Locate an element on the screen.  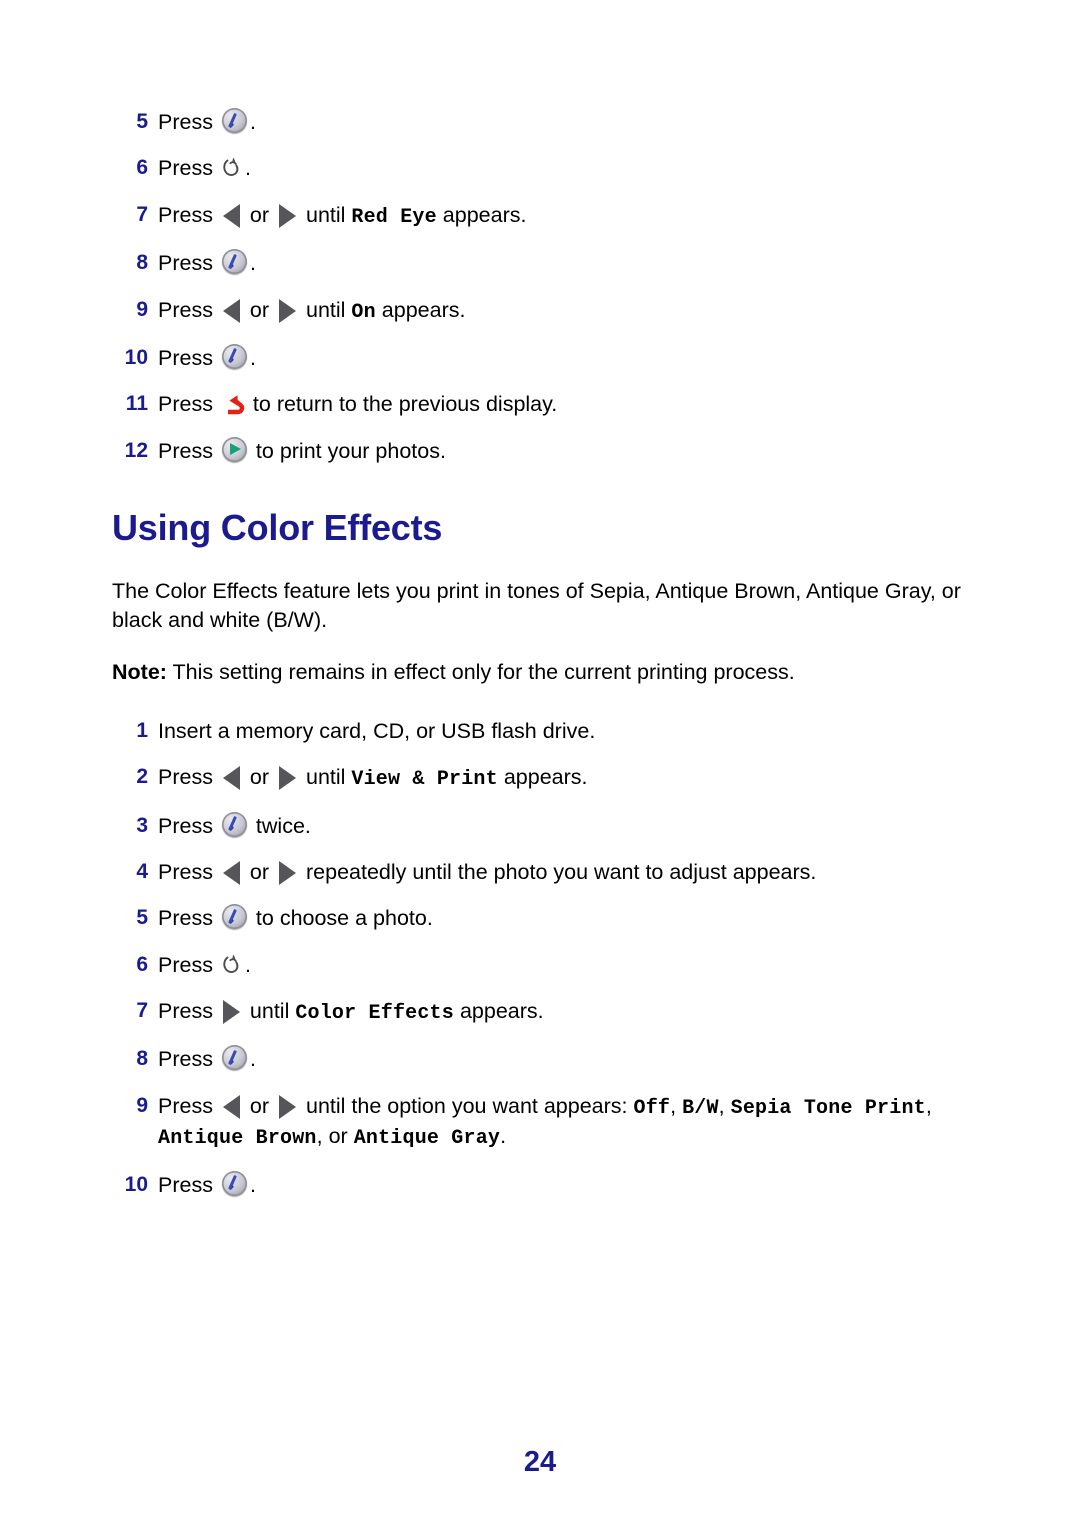
step-number: 1 is located at coordinates (142, 730).